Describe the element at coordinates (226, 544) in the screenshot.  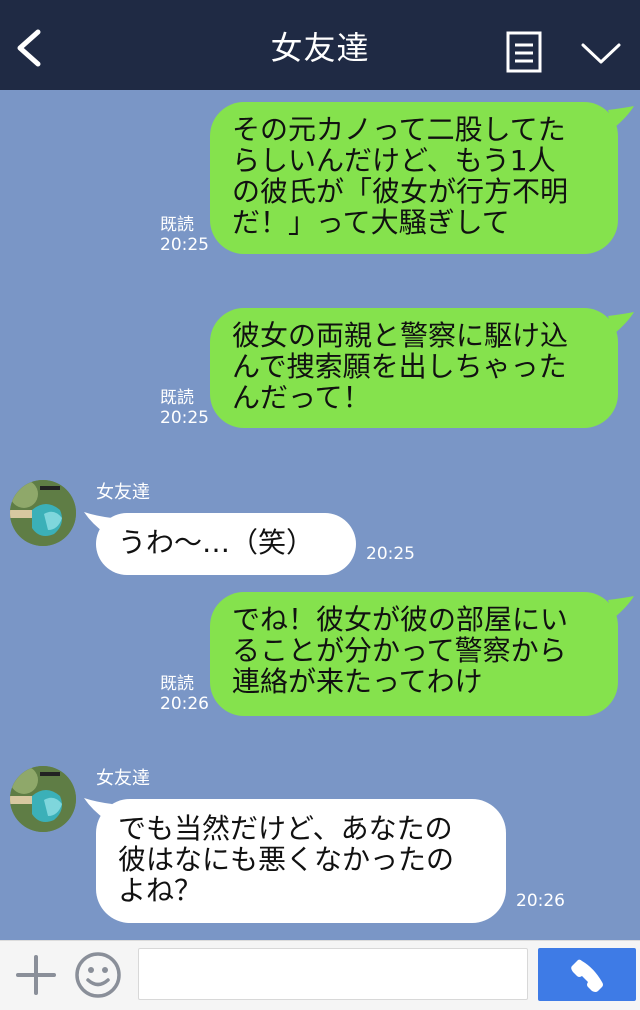
I see `incoming-message: うわ〜…（笑）` at that location.